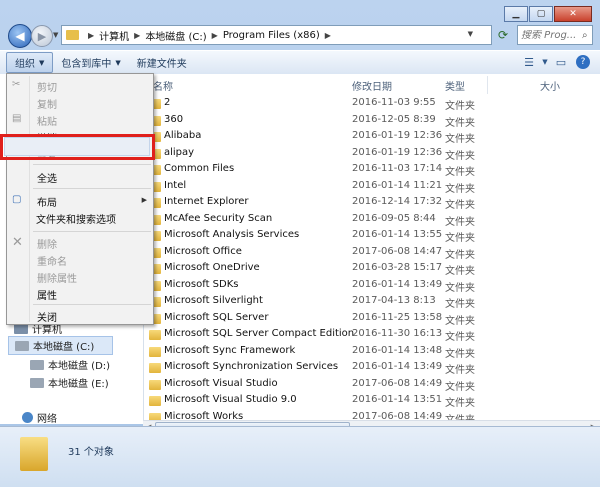  Describe the element at coordinates (47, 177) in the screenshot. I see `menu-item-select-all: 全选` at that location.